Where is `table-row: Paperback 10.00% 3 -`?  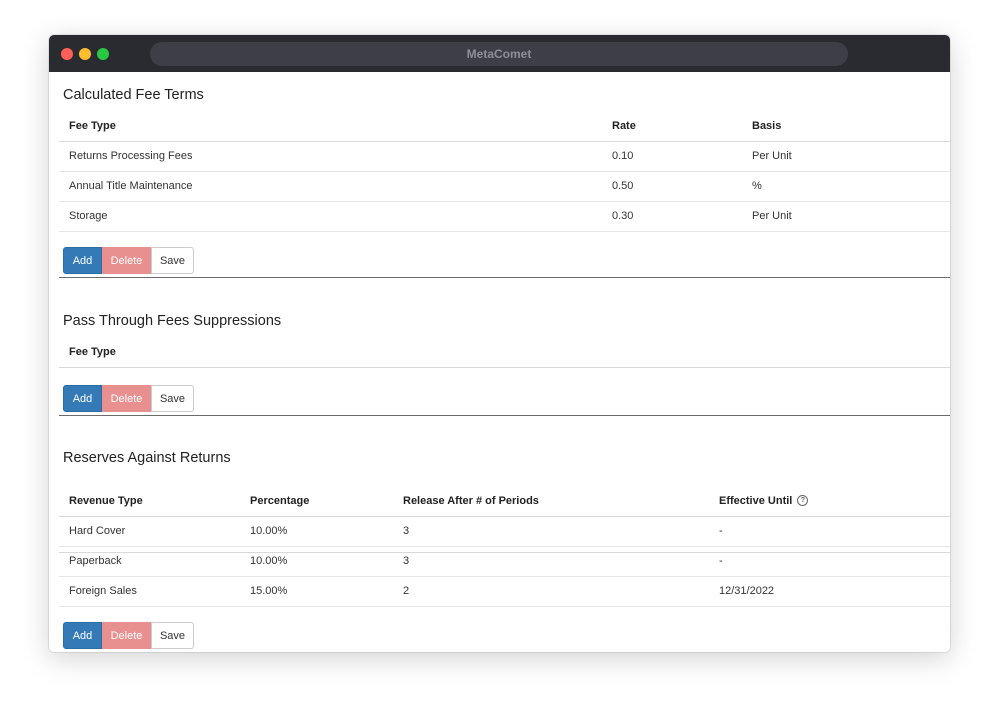
table-row: Paperback 10.00% 3 - is located at coordinates (504, 562).